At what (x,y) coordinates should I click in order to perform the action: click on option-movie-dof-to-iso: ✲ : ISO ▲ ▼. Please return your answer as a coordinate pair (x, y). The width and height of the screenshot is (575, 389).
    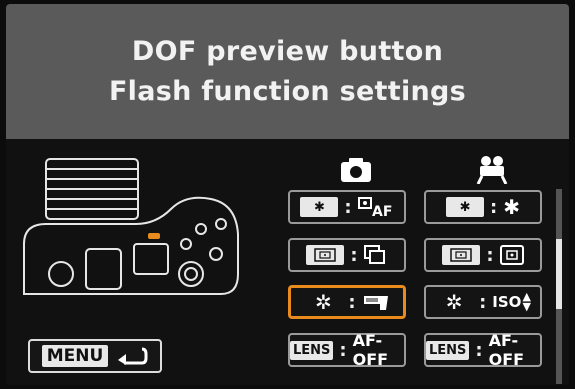
    Looking at the image, I should click on (483, 302).